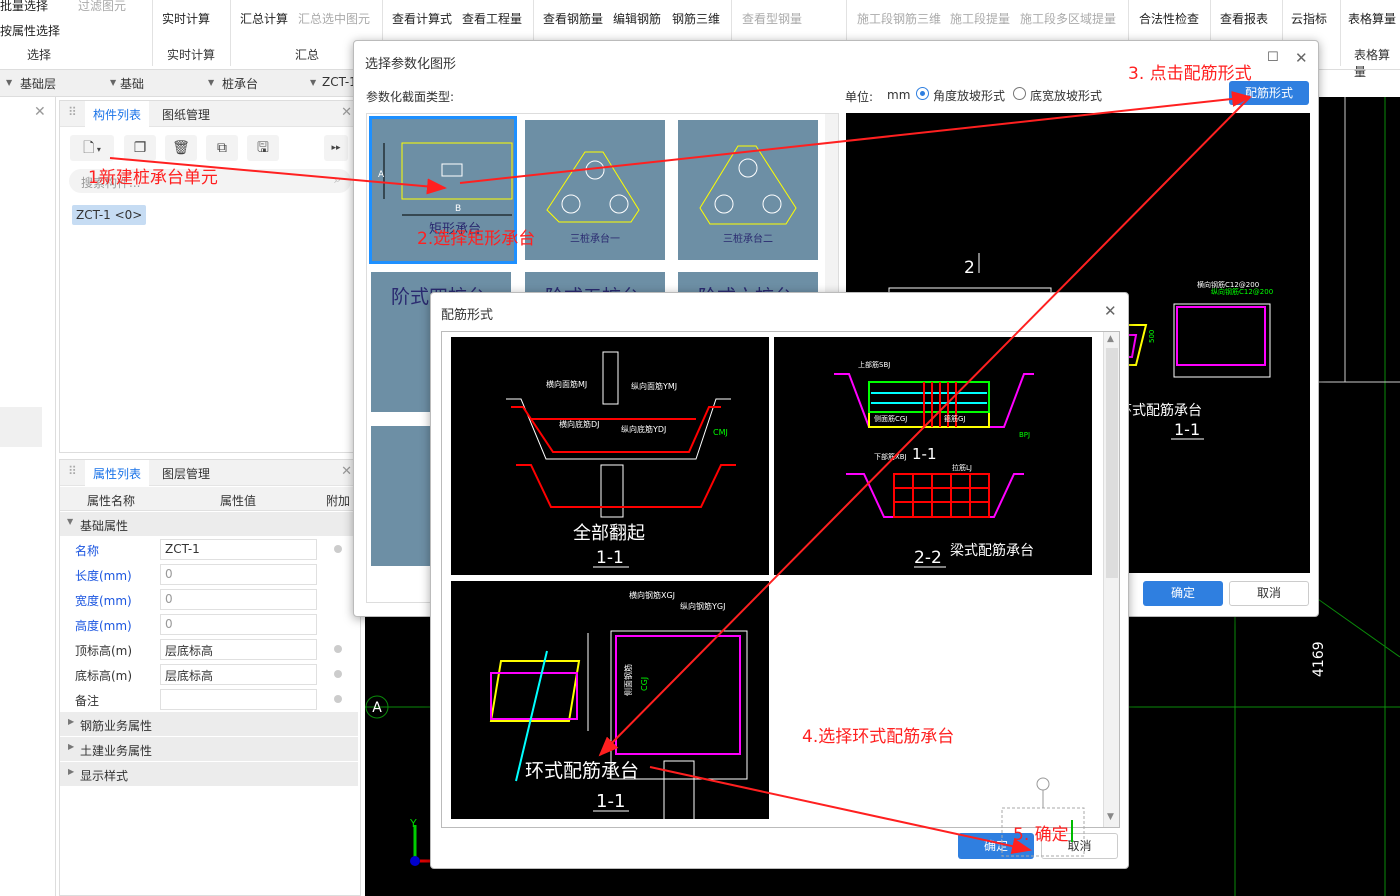 Image resolution: width=1400 pixels, height=896 pixels. I want to click on copy-button: ❐, so click(140, 148).